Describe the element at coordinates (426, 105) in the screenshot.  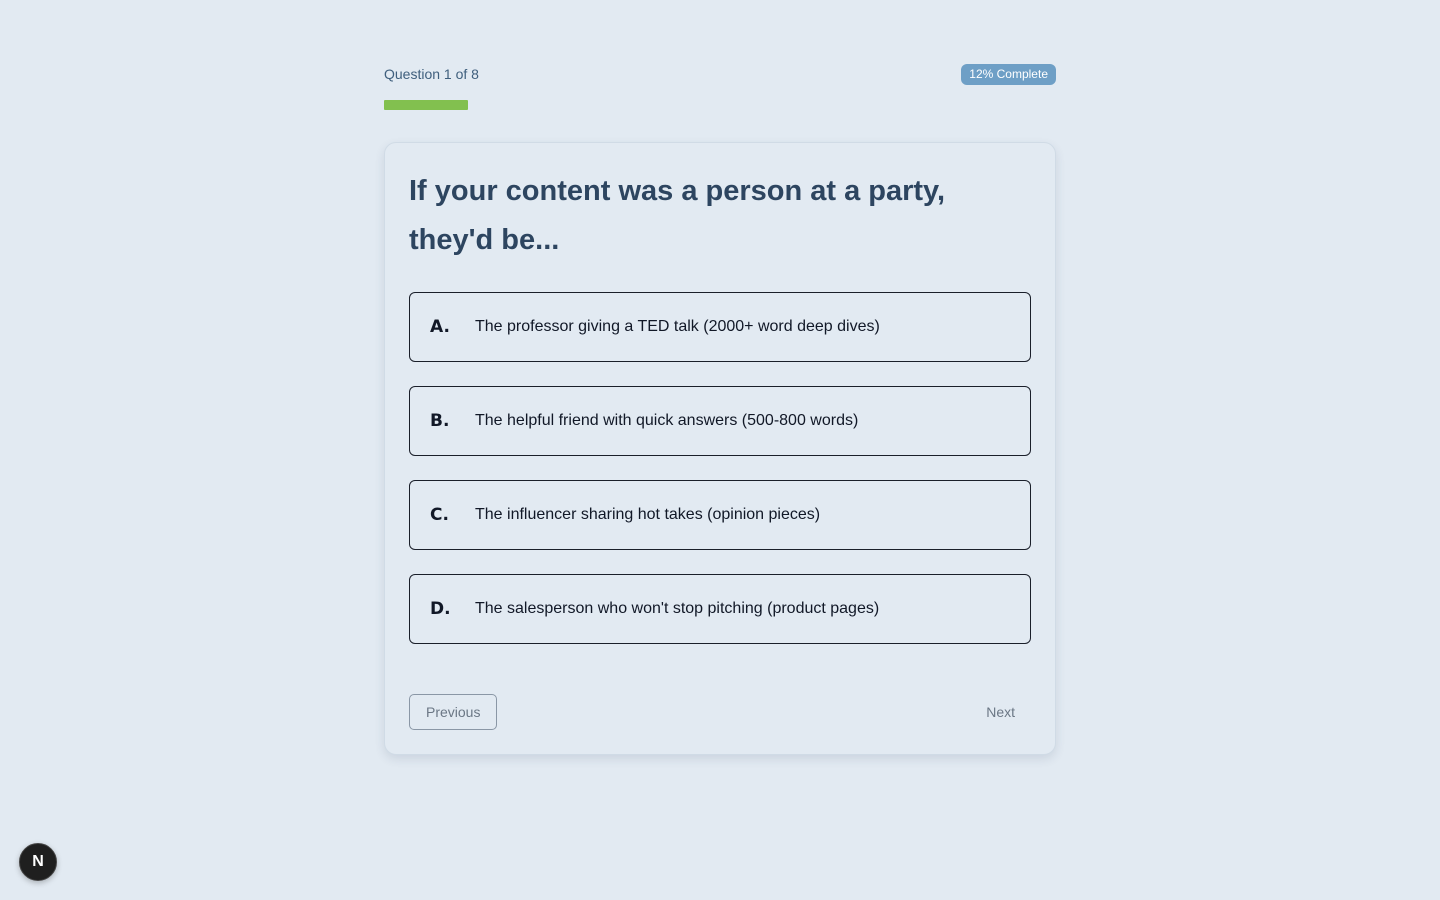
I see `progress-bar-fill` at that location.